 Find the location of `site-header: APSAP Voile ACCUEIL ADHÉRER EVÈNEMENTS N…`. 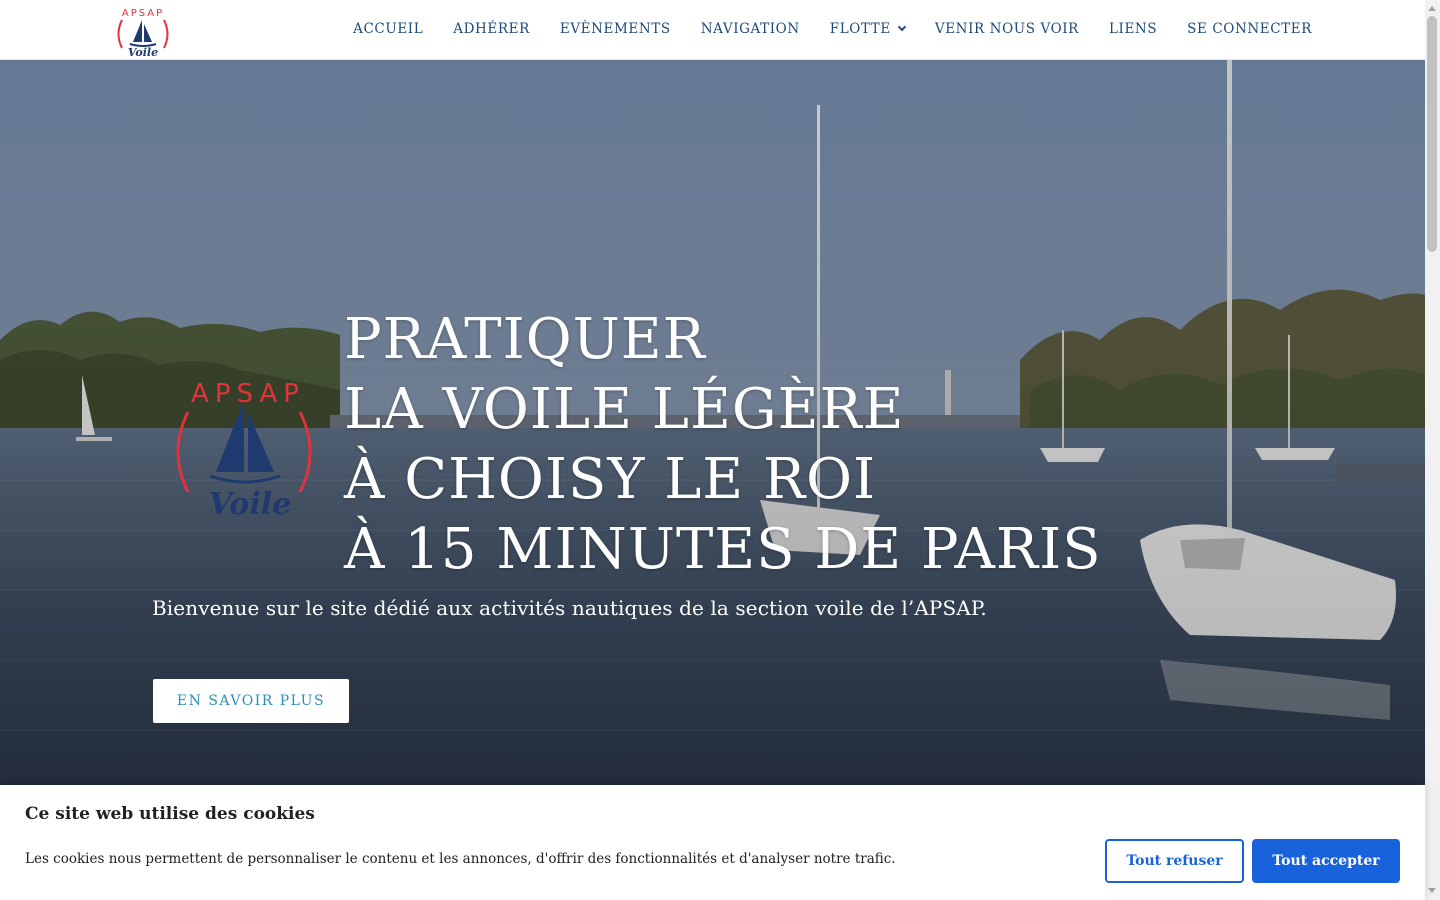

site-header: APSAP Voile ACCUEIL ADHÉRER EVÈNEMENTS N… is located at coordinates (712, 30).